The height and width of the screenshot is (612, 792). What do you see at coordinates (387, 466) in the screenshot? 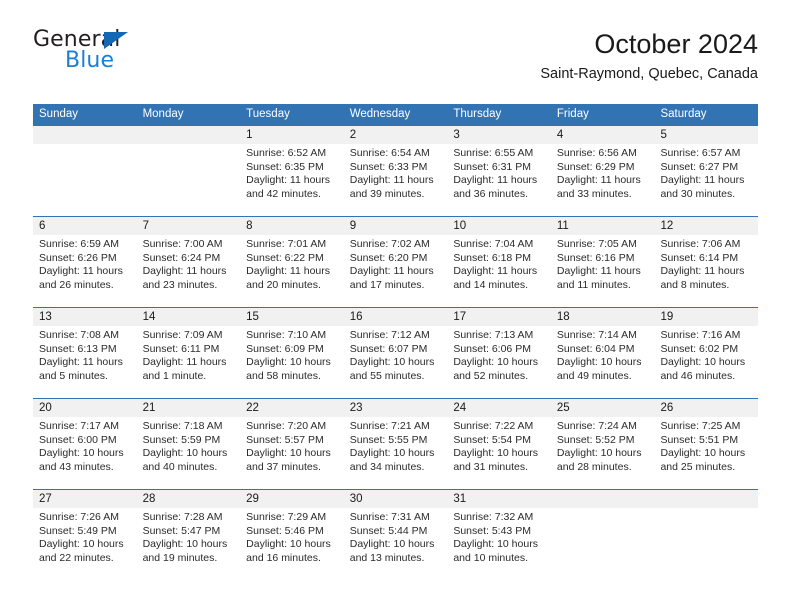
I see `daylight-text-line2: and 34 minutes.` at bounding box center [387, 466].